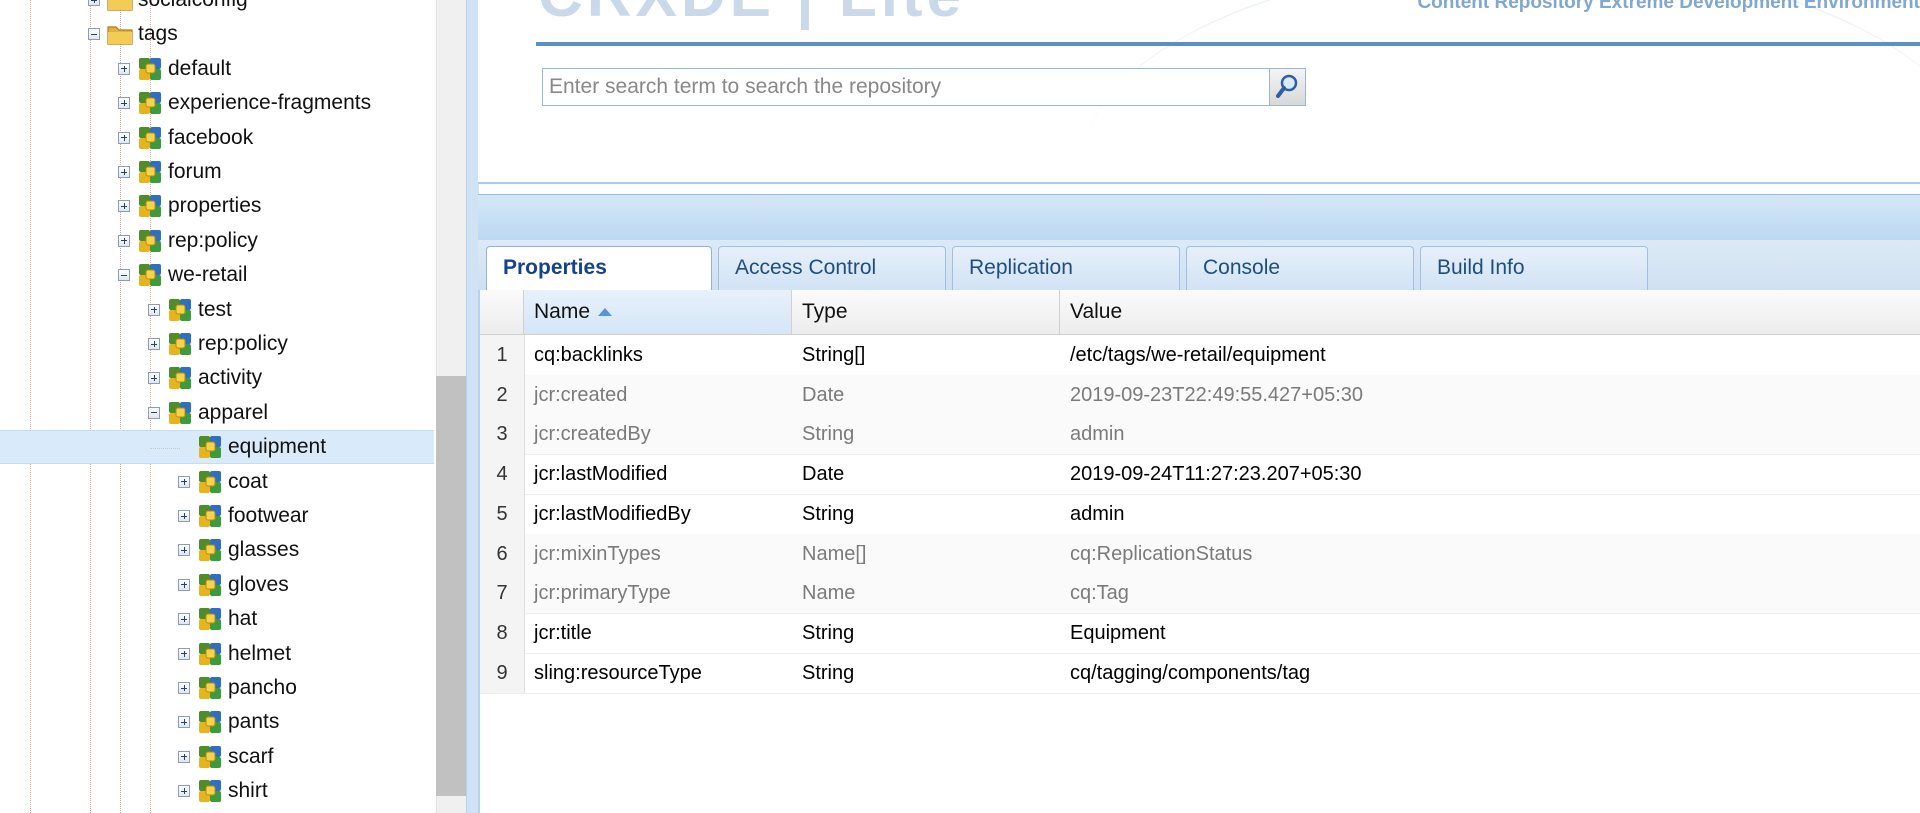 The width and height of the screenshot is (1920, 813). I want to click on property-name: jcr:createdBy, so click(592, 434).